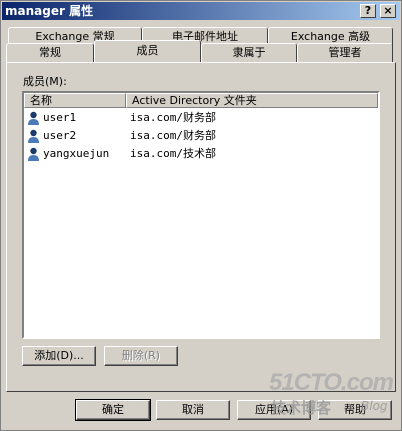  I want to click on help-footer-button: 帮助, so click(355, 410).